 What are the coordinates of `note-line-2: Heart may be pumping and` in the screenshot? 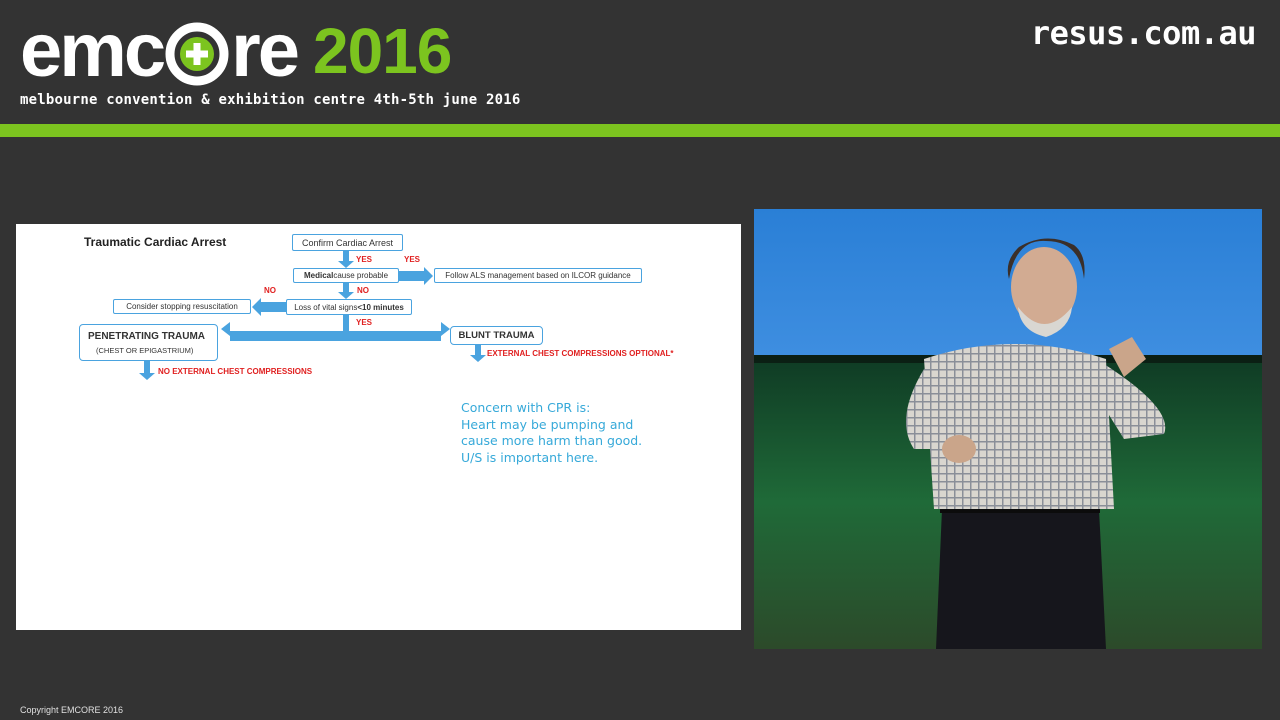 It's located at (547, 424).